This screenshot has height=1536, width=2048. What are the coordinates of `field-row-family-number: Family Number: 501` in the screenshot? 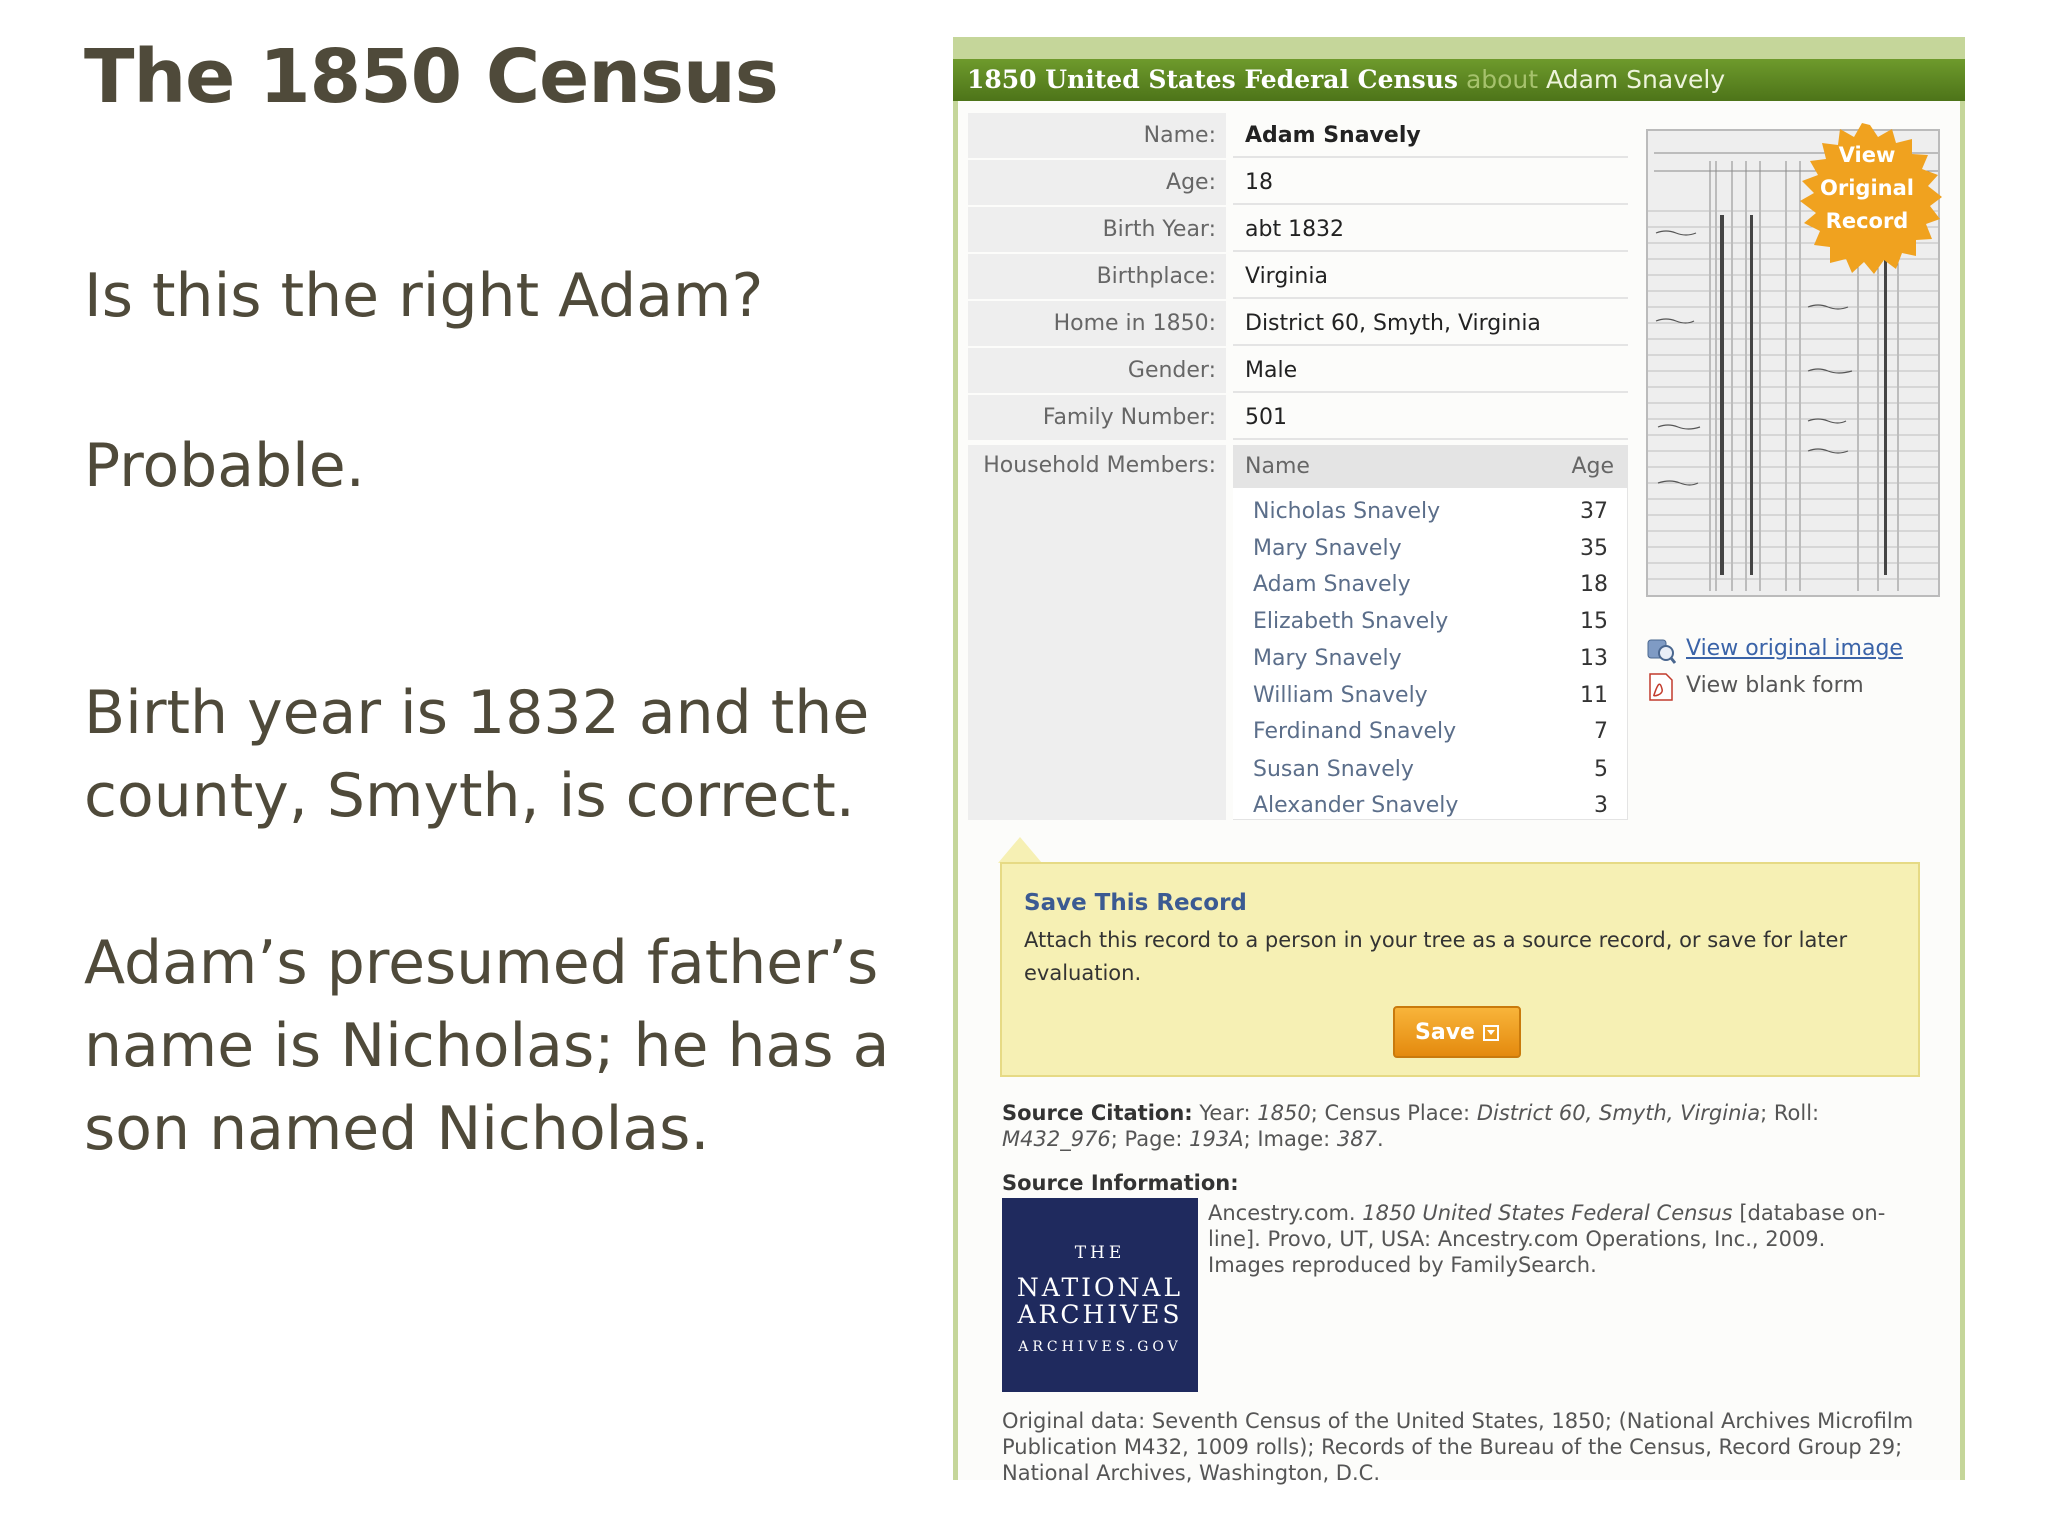 It's located at (1298, 417).